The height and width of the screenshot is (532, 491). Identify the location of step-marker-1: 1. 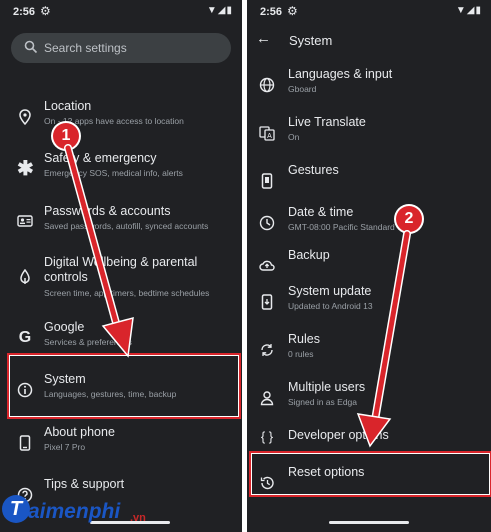
(66, 136).